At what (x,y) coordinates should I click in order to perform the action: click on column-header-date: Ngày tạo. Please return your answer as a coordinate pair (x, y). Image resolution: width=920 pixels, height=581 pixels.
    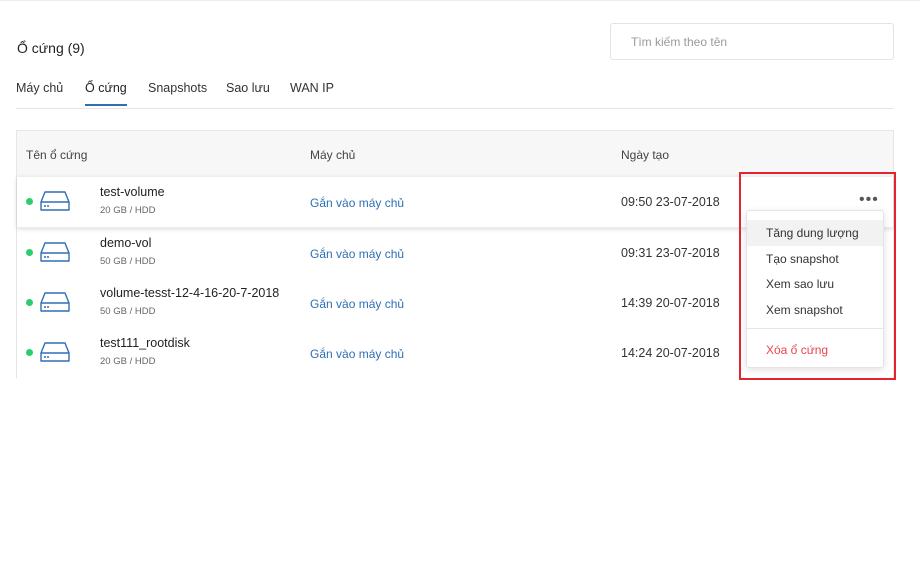
    Looking at the image, I should click on (645, 155).